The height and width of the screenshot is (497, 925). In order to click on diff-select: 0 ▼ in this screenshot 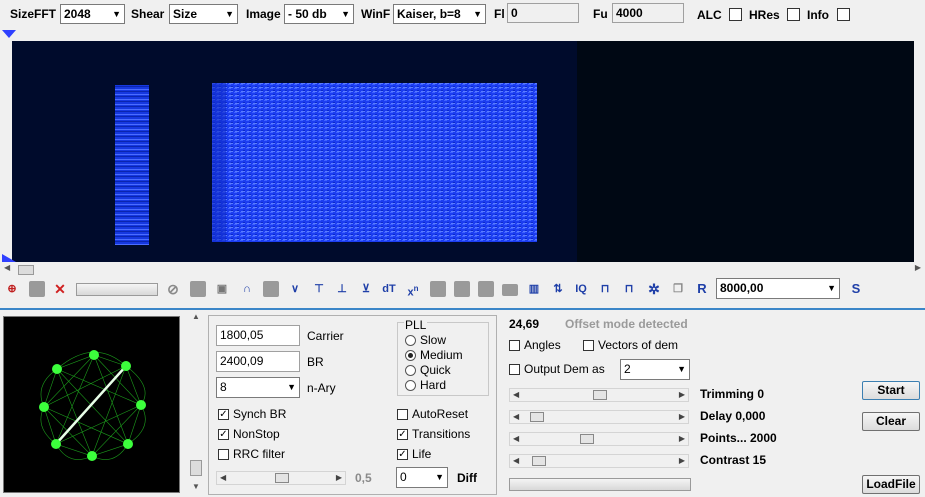, I will do `click(422, 477)`.